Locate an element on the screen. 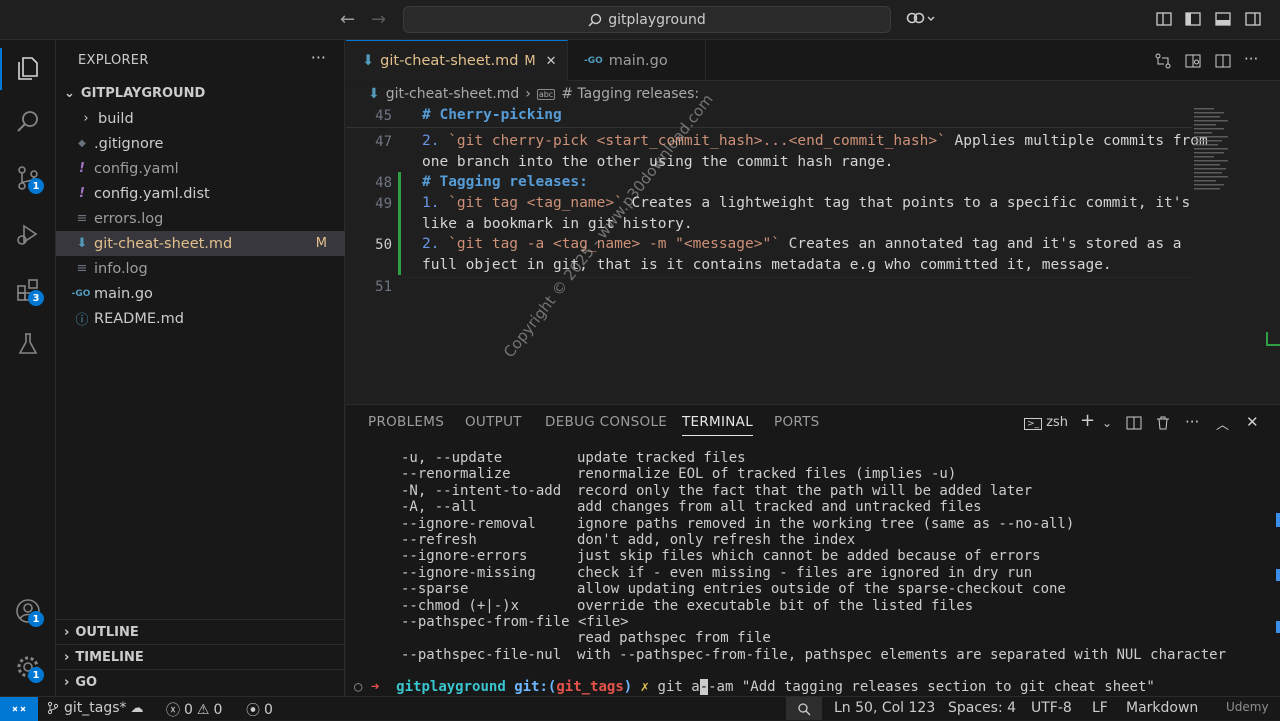 The height and width of the screenshot is (721, 1280). toggle-primary-sidebar-icon is located at coordinates (1193, 19).